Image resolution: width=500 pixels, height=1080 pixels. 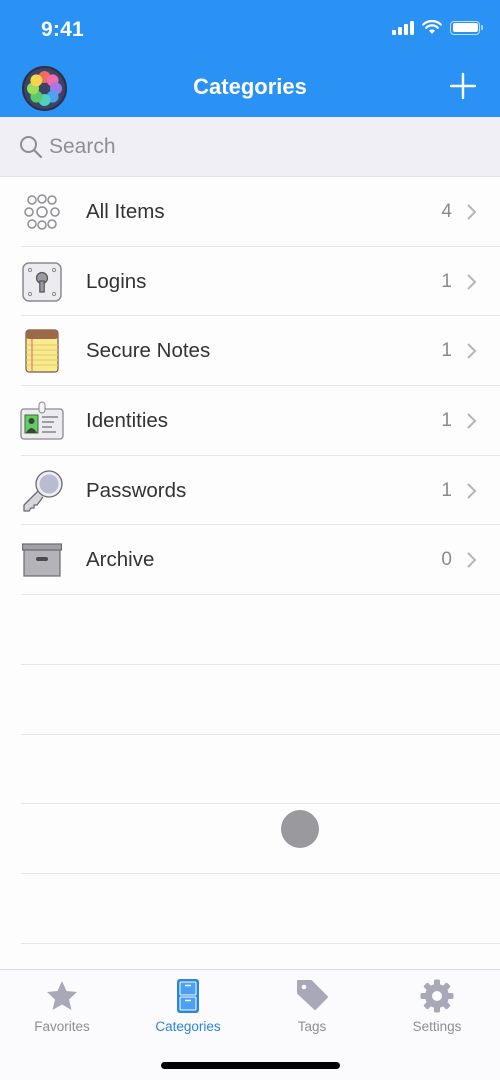 I want to click on tab-label: Settings, so click(x=437, y=1026).